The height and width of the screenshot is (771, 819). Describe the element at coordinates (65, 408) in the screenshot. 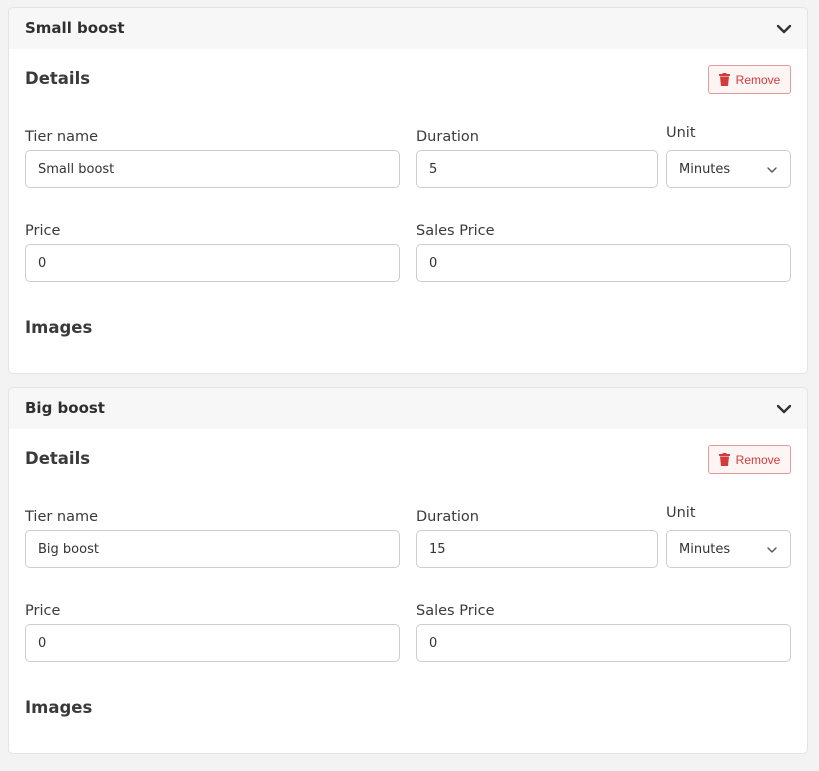

I see `tier-title: Big boost` at that location.